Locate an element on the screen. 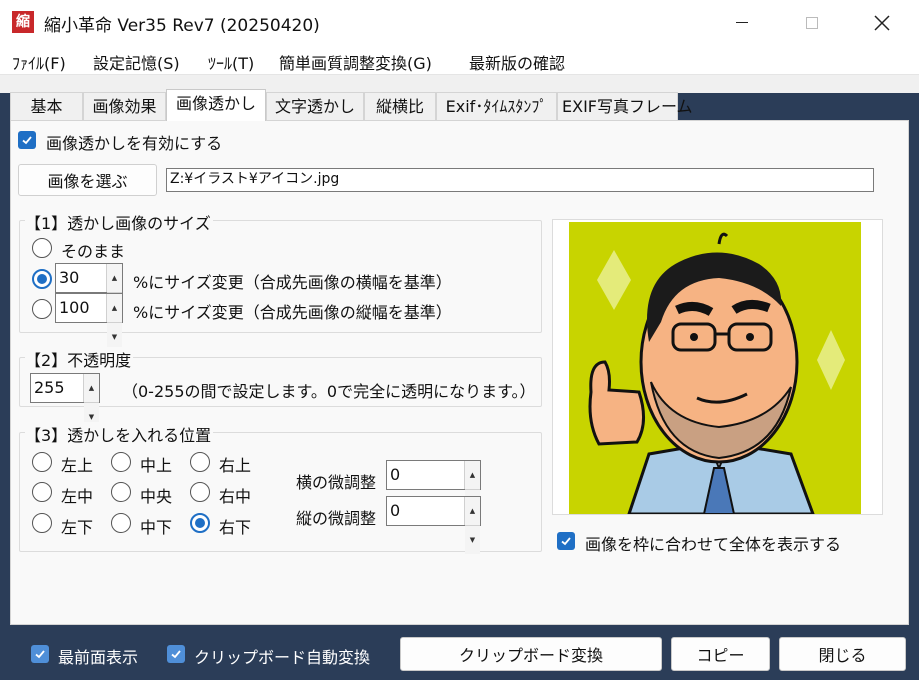  maximize-button is located at coordinates (812, 22).